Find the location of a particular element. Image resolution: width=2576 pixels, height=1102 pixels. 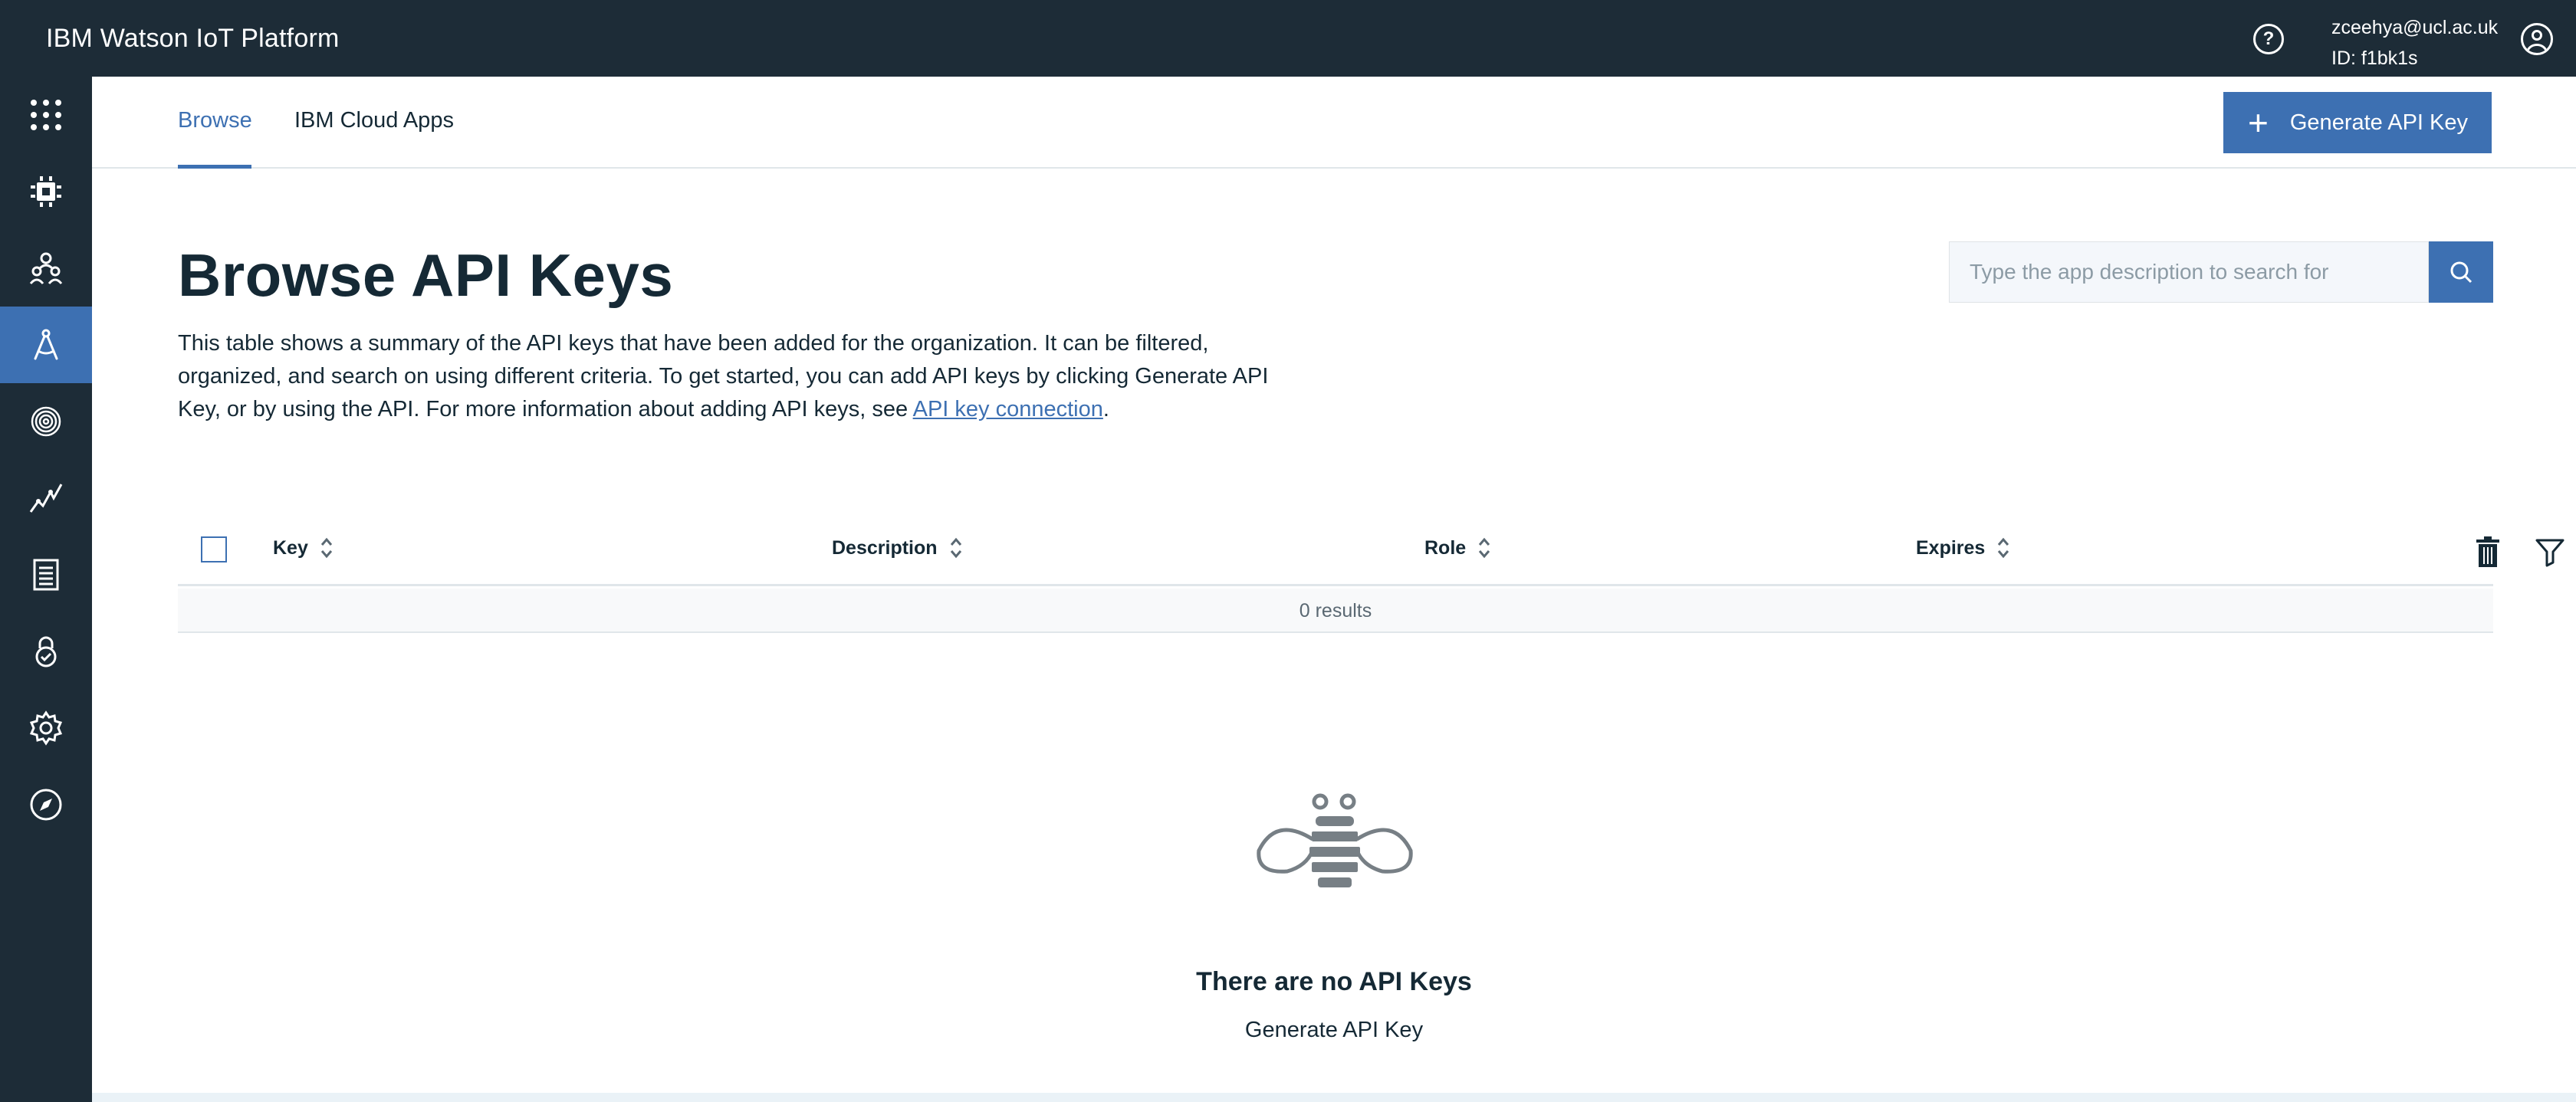

help-icon: ? is located at coordinates (2269, 39).